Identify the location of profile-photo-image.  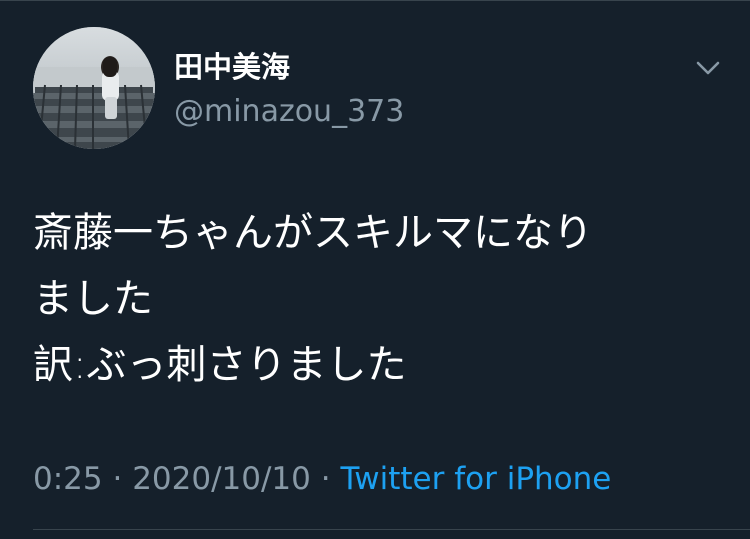
(94, 88).